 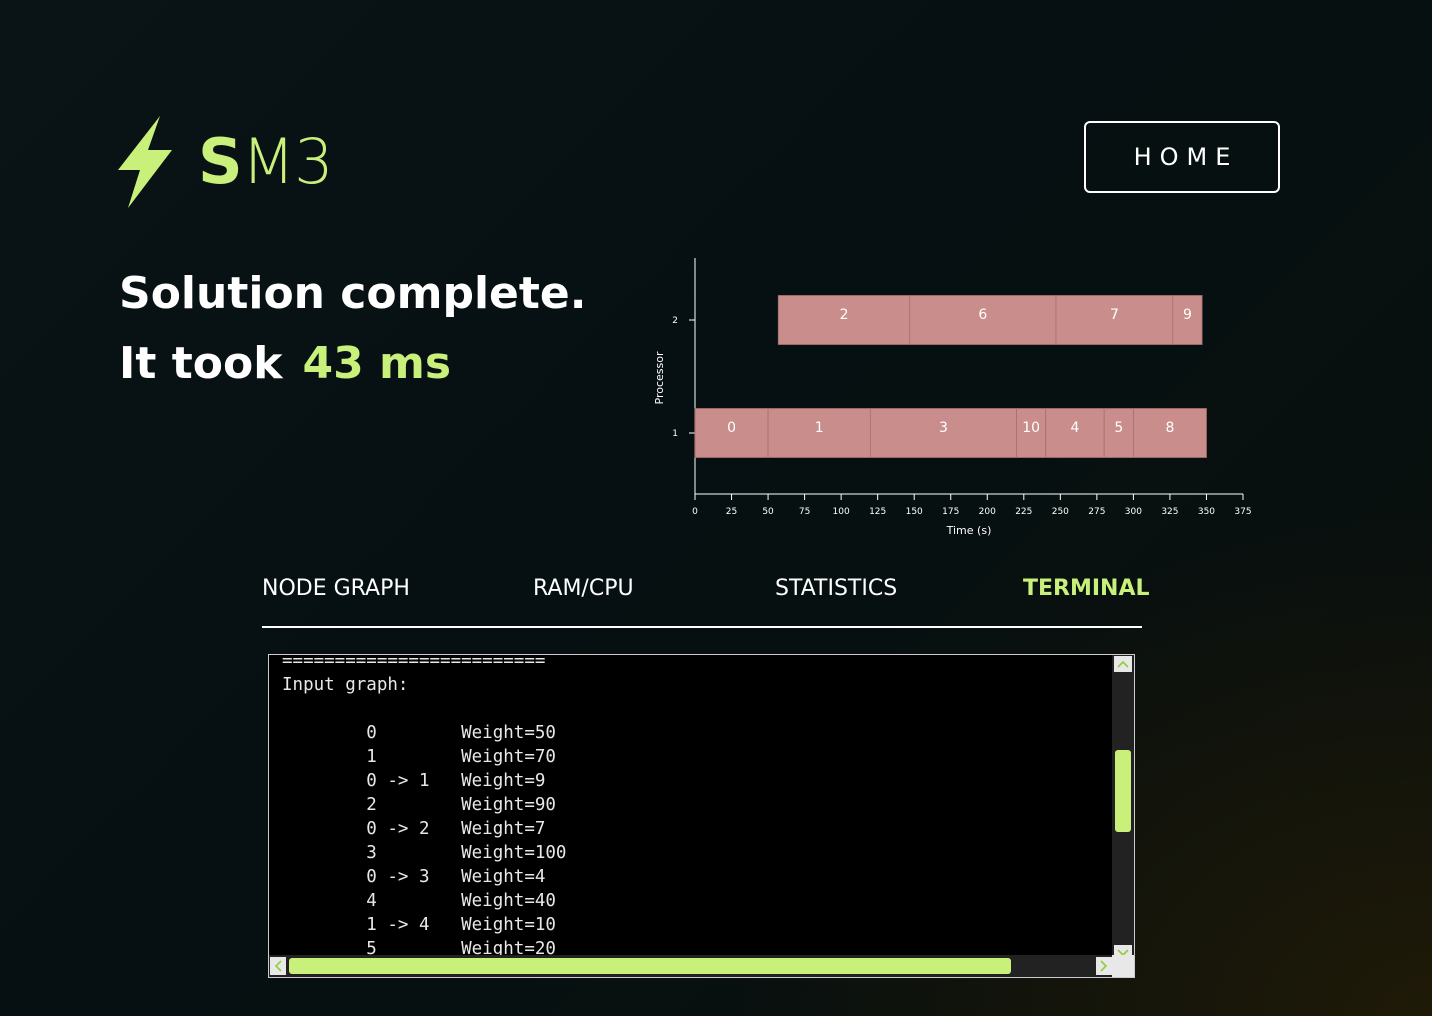 I want to click on x-tick-label: 375, so click(x=1242, y=512).